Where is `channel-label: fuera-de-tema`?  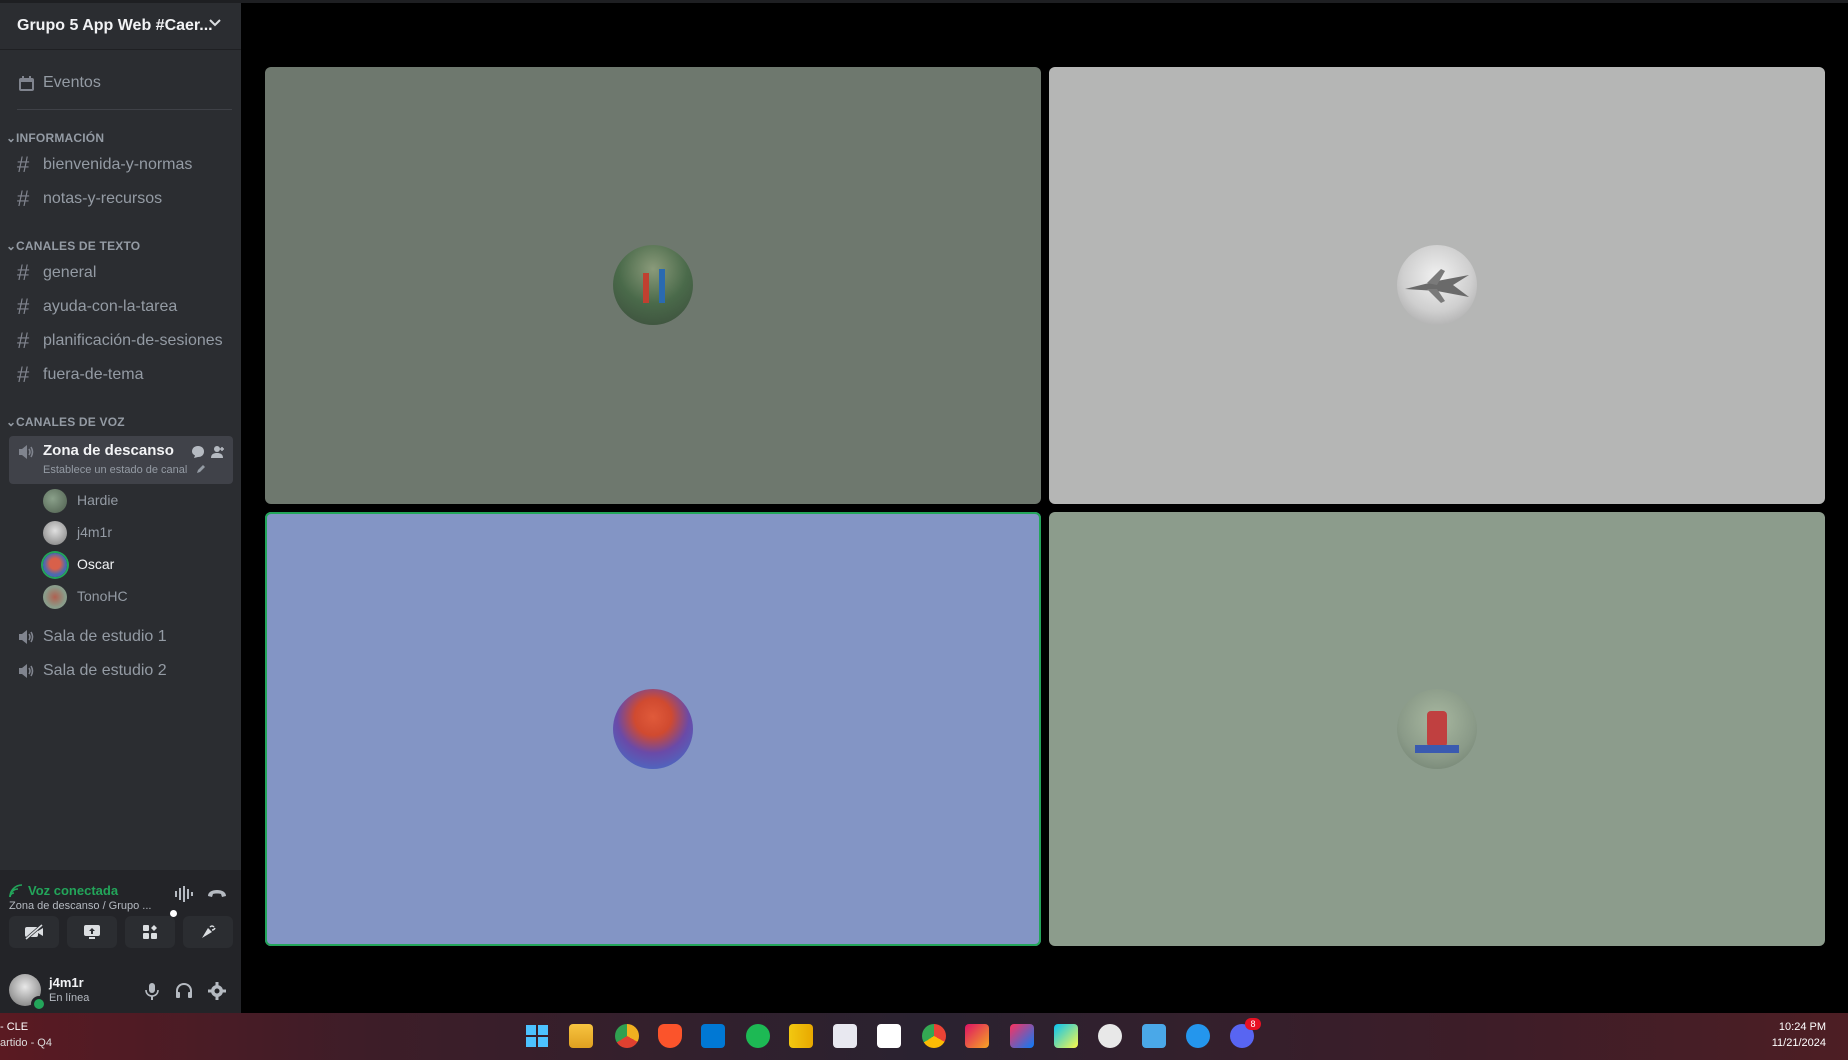
channel-label: fuera-de-tema is located at coordinates (93, 374).